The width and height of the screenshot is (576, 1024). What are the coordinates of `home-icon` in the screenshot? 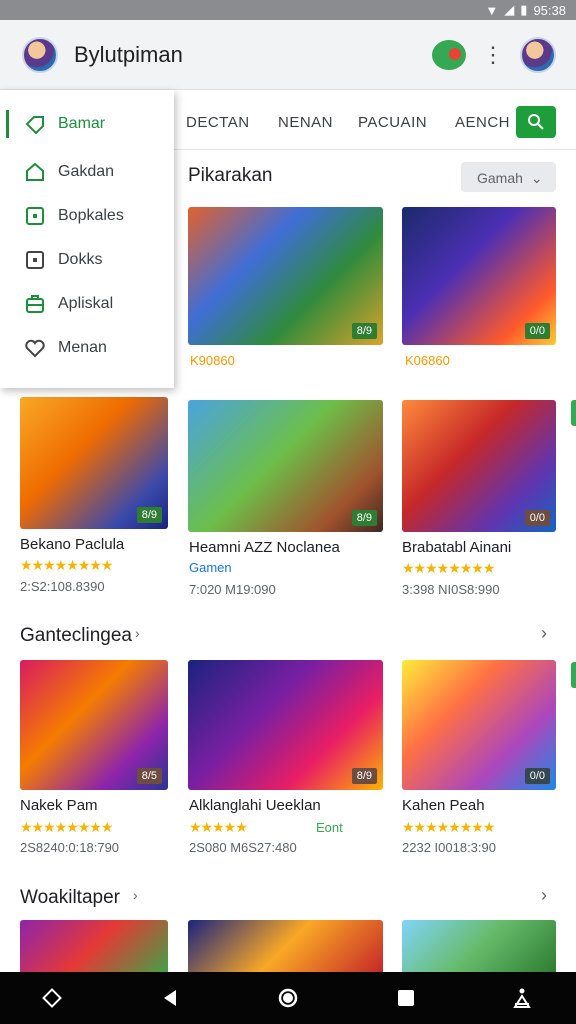 It's located at (35, 171).